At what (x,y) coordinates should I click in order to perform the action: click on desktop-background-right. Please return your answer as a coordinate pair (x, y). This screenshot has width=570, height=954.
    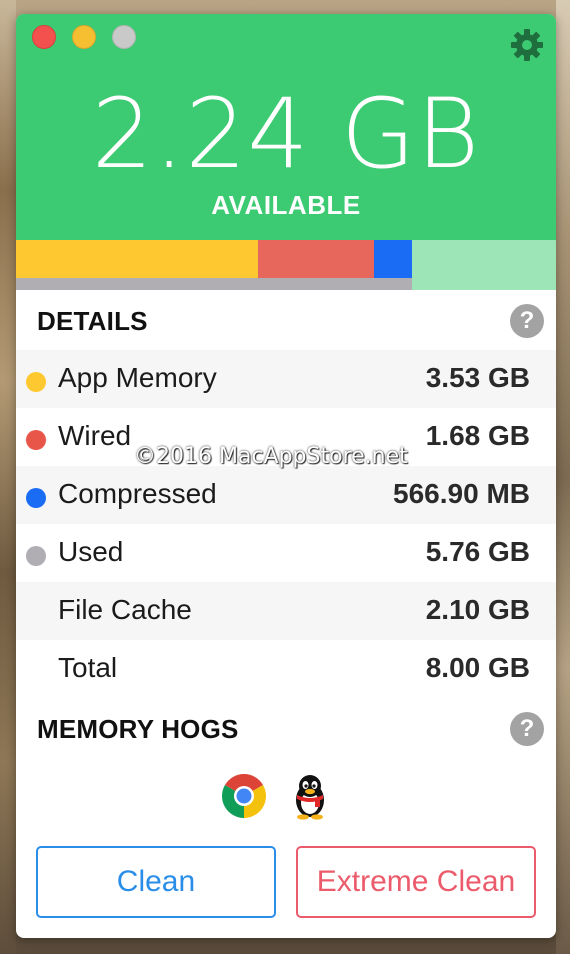
    Looking at the image, I should click on (563, 477).